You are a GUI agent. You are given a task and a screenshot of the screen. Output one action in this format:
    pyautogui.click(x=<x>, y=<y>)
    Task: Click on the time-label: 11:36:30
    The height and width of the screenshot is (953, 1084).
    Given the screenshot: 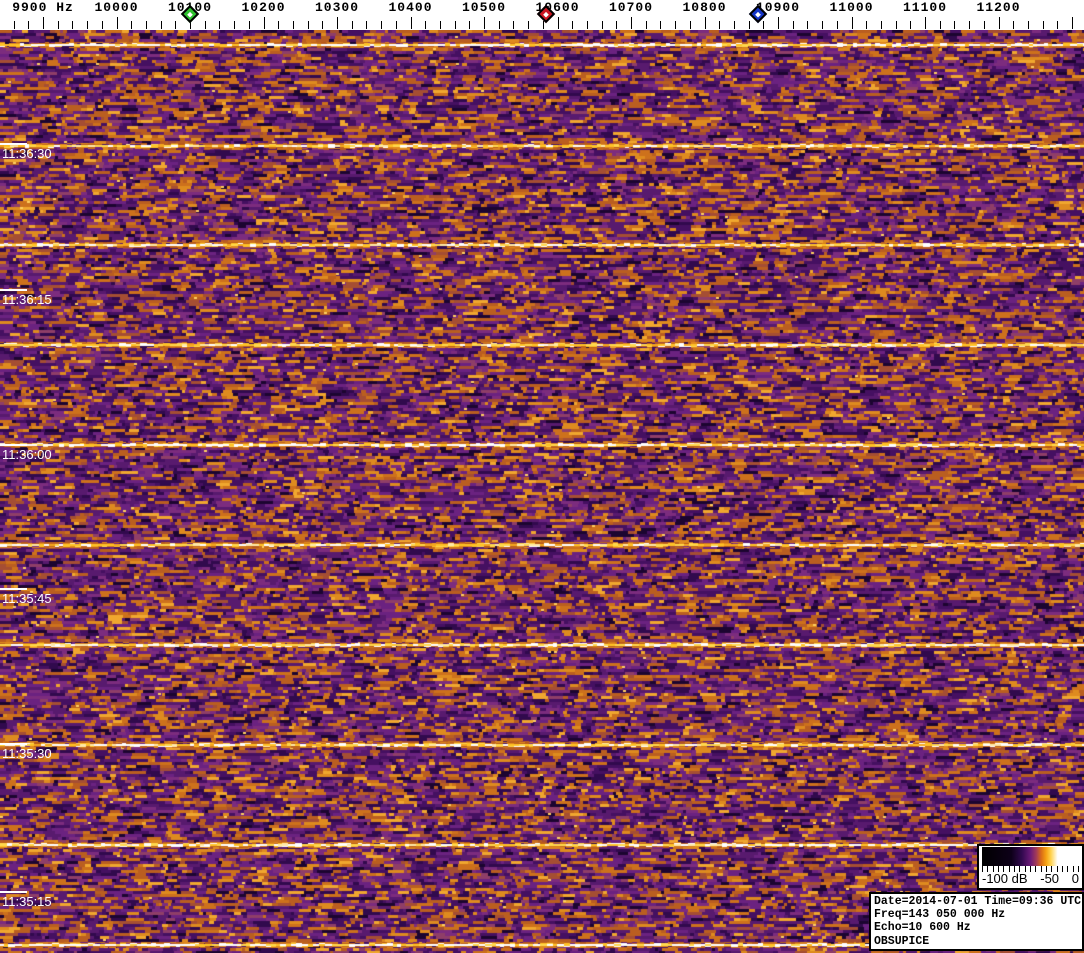 What is the action you would take?
    pyautogui.click(x=27, y=153)
    